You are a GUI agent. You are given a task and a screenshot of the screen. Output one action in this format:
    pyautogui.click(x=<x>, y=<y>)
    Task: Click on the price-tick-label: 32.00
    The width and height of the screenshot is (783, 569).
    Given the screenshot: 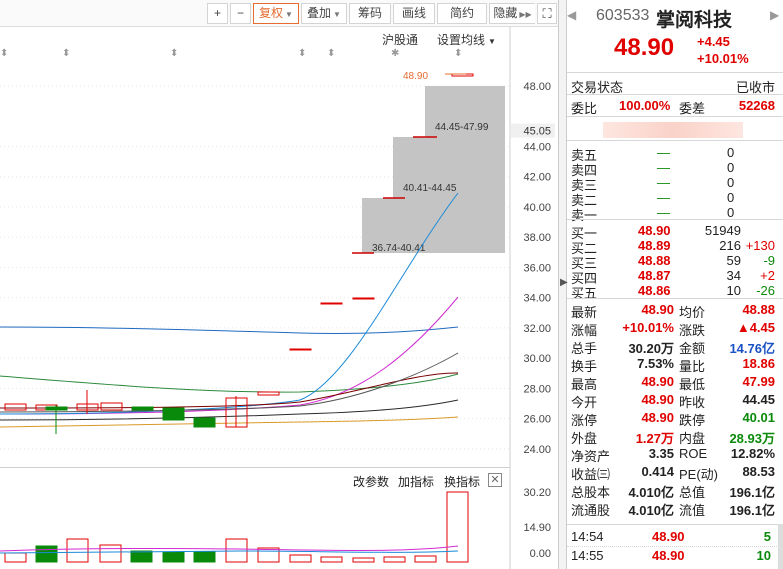 What is the action you would take?
    pyautogui.click(x=537, y=329)
    